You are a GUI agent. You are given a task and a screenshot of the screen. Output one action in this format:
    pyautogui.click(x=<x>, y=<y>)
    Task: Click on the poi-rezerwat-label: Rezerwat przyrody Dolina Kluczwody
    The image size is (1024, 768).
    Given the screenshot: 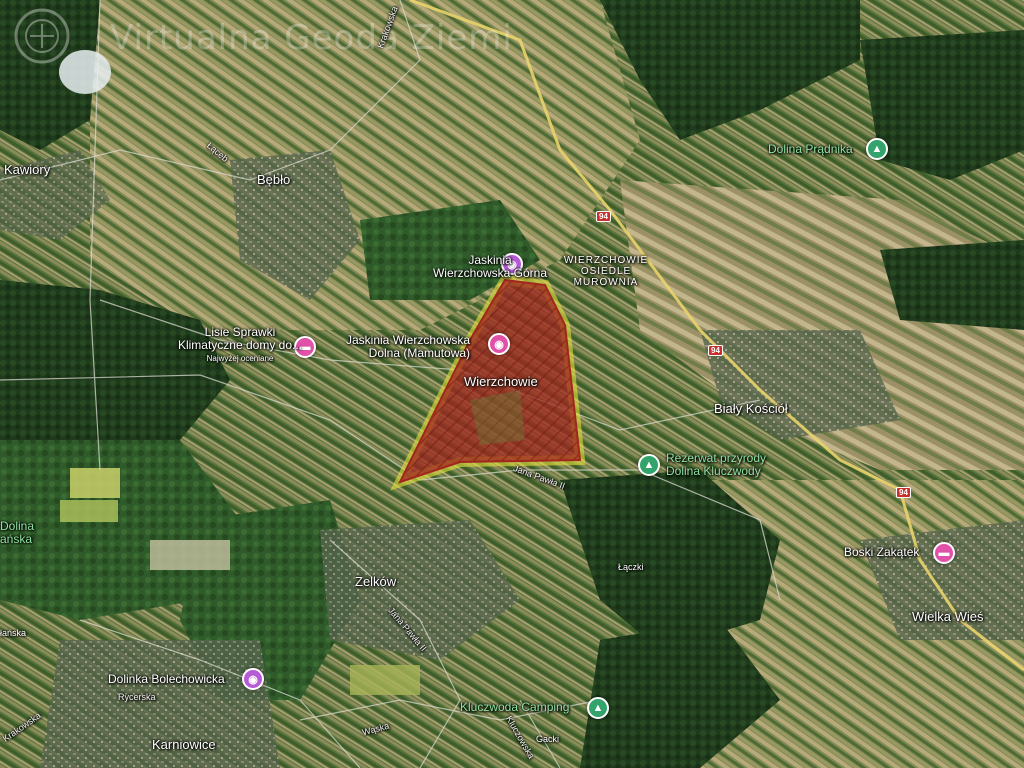 What is the action you would take?
    pyautogui.click(x=716, y=465)
    